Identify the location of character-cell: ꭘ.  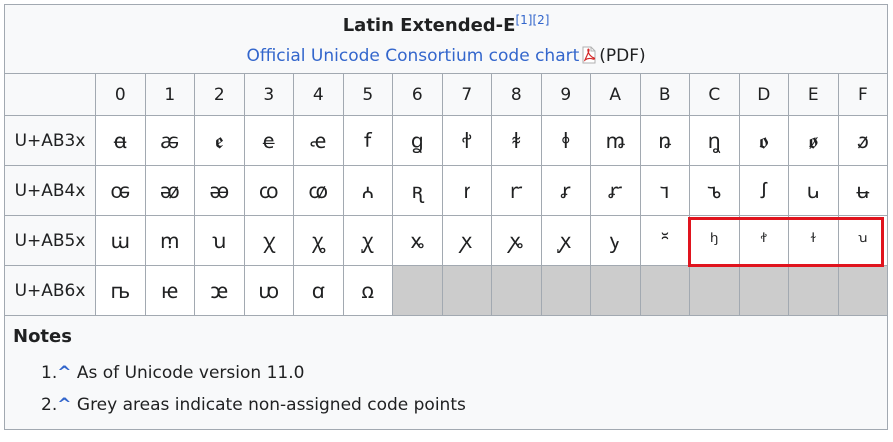
(516, 240).